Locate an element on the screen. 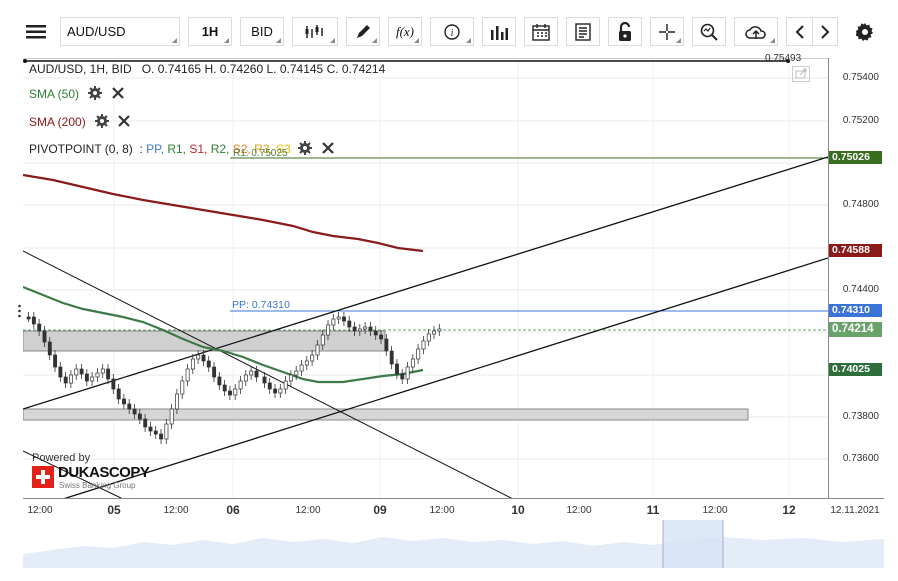 The height and width of the screenshot is (581, 898). expand-button is located at coordinates (801, 74).